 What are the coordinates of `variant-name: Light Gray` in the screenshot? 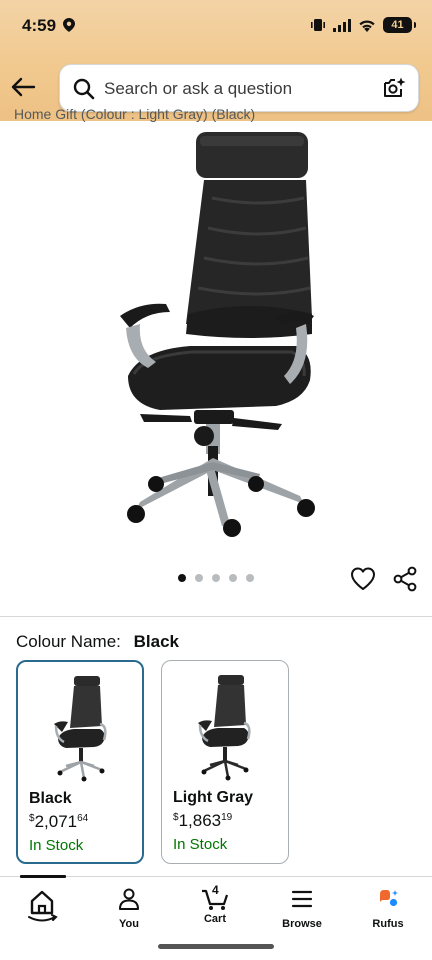 It's located at (213, 797).